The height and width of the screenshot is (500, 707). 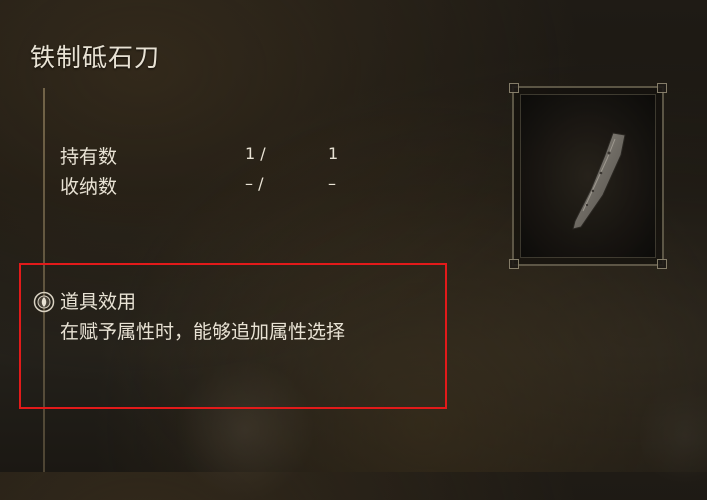 I want to click on stat-label: 收纳数, so click(x=89, y=187).